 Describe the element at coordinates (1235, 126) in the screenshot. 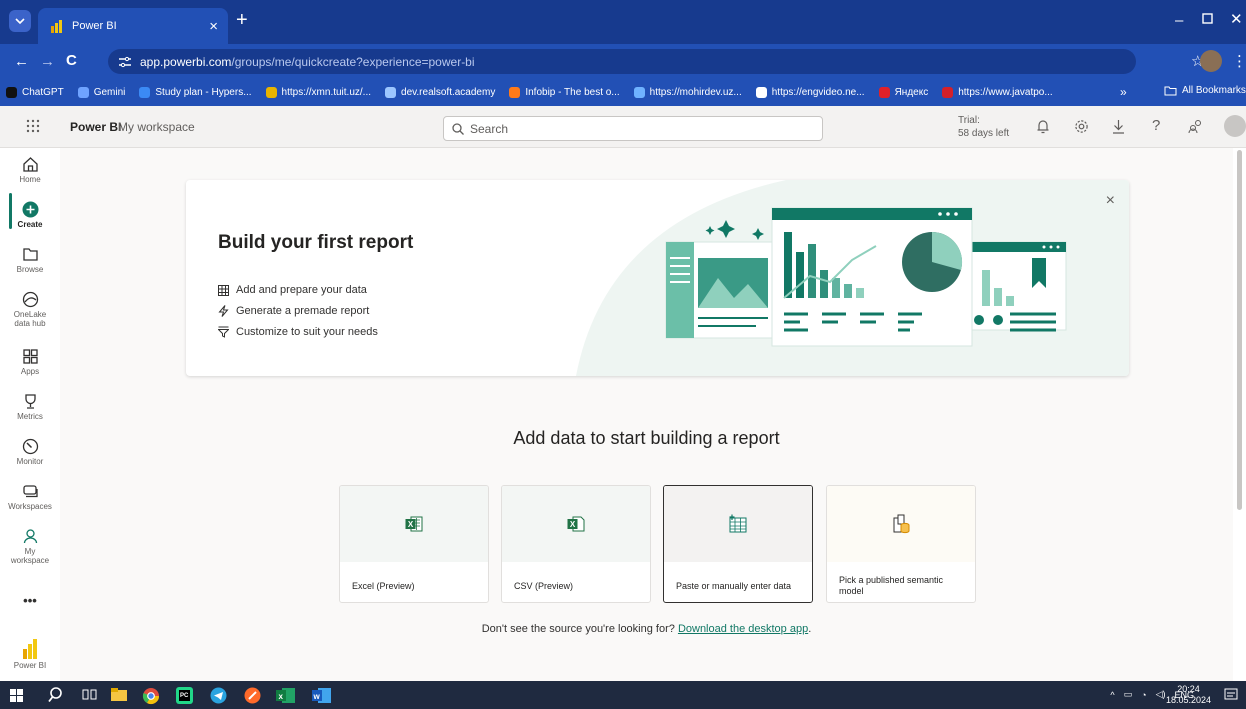

I see `user-avatar` at that location.